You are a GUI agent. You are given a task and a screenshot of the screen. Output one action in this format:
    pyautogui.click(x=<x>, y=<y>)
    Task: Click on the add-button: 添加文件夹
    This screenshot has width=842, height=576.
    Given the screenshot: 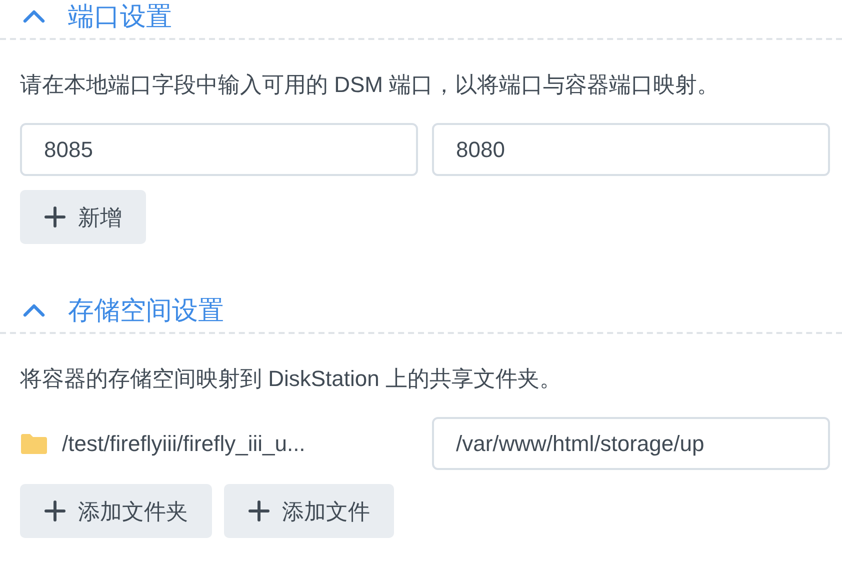 What is the action you would take?
    pyautogui.click(x=116, y=511)
    